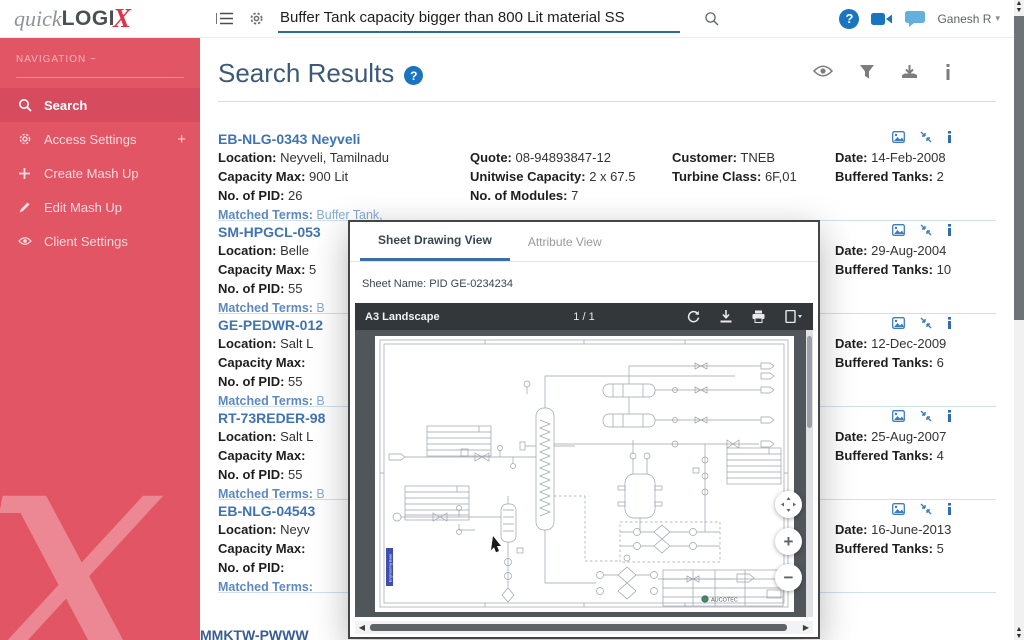  I want to click on results-help-icon: ?, so click(414, 75).